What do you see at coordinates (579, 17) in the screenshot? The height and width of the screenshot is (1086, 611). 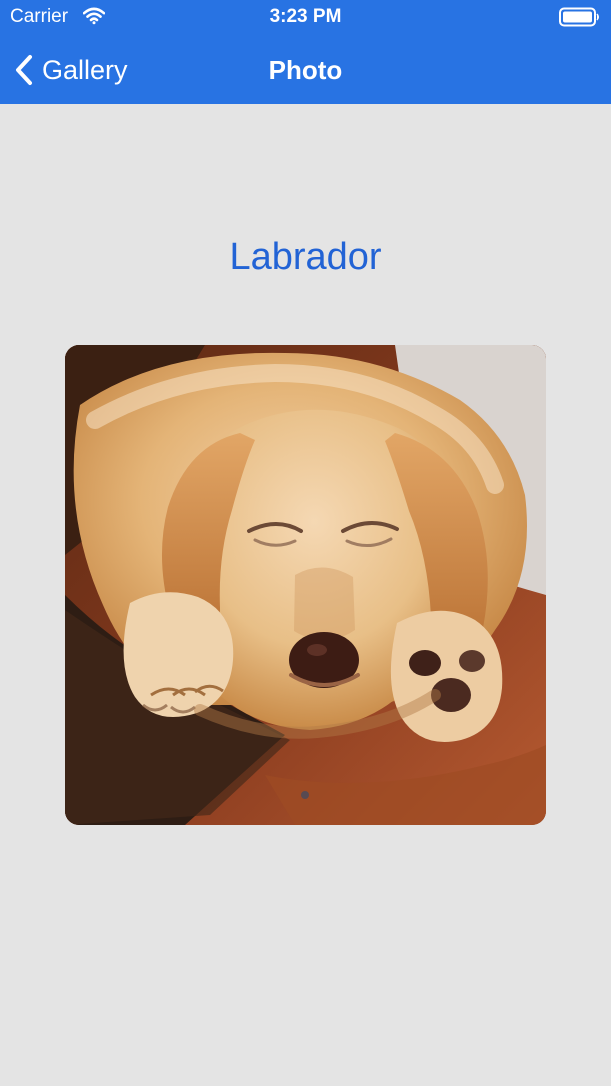 I see `battery-icon` at bounding box center [579, 17].